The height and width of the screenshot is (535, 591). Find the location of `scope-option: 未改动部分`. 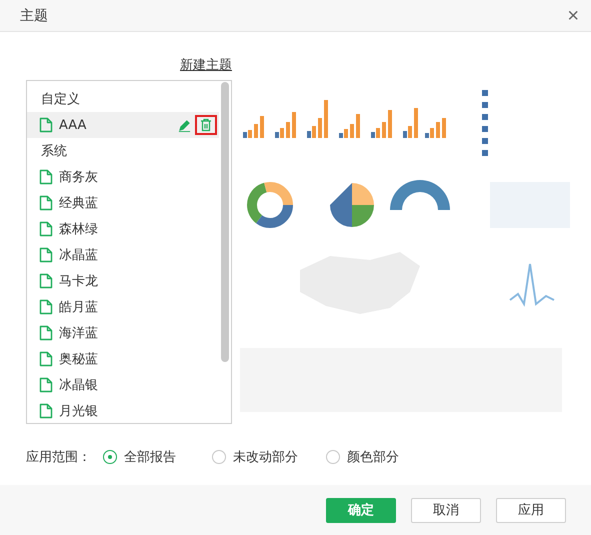

scope-option: 未改动部分 is located at coordinates (255, 457).